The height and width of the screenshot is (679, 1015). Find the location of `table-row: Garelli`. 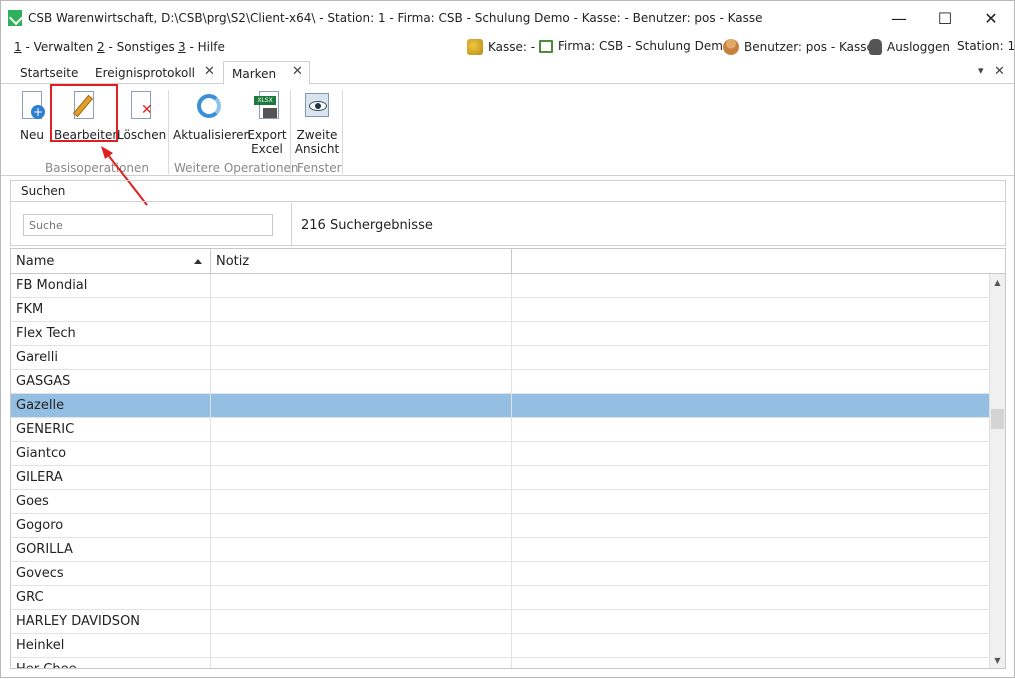

table-row: Garelli is located at coordinates (500, 358).